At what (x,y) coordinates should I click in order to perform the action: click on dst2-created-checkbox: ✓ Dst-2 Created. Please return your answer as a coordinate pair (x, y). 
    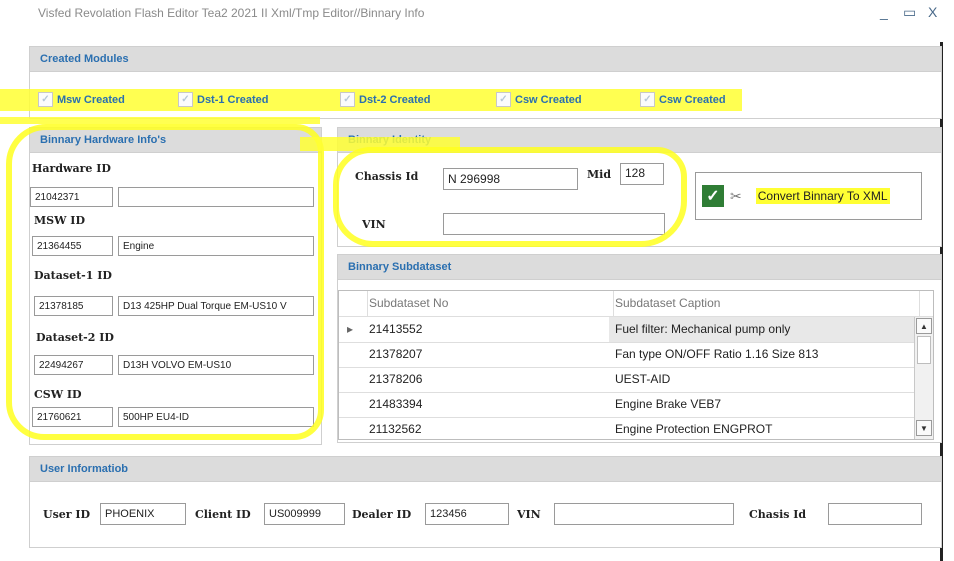
    Looking at the image, I should click on (385, 99).